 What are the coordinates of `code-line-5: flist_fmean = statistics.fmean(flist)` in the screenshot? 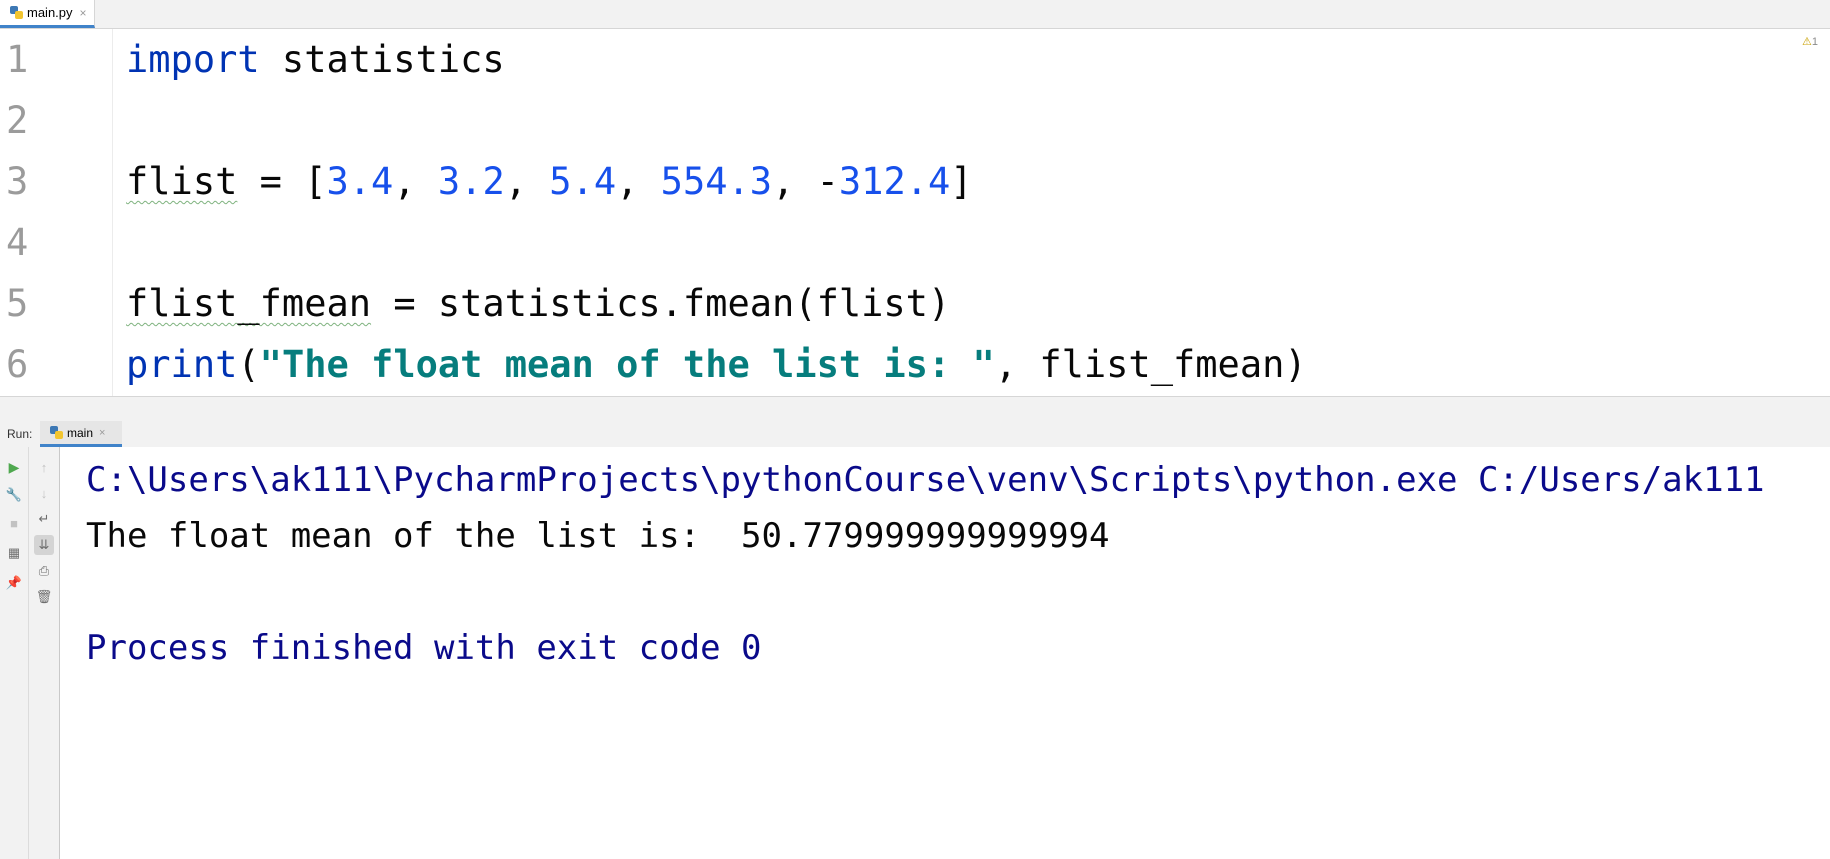 It's located at (538, 303).